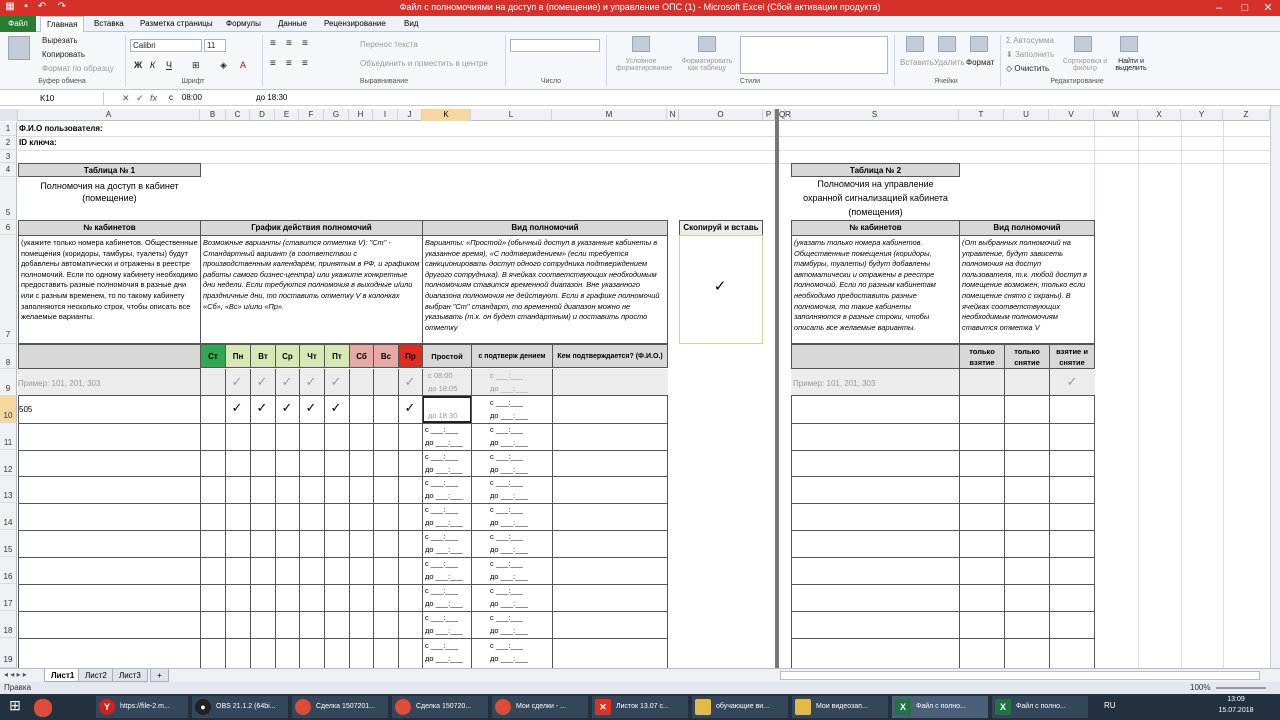 The image size is (1280, 720). I want to click on format-cells-icon, so click(979, 44).